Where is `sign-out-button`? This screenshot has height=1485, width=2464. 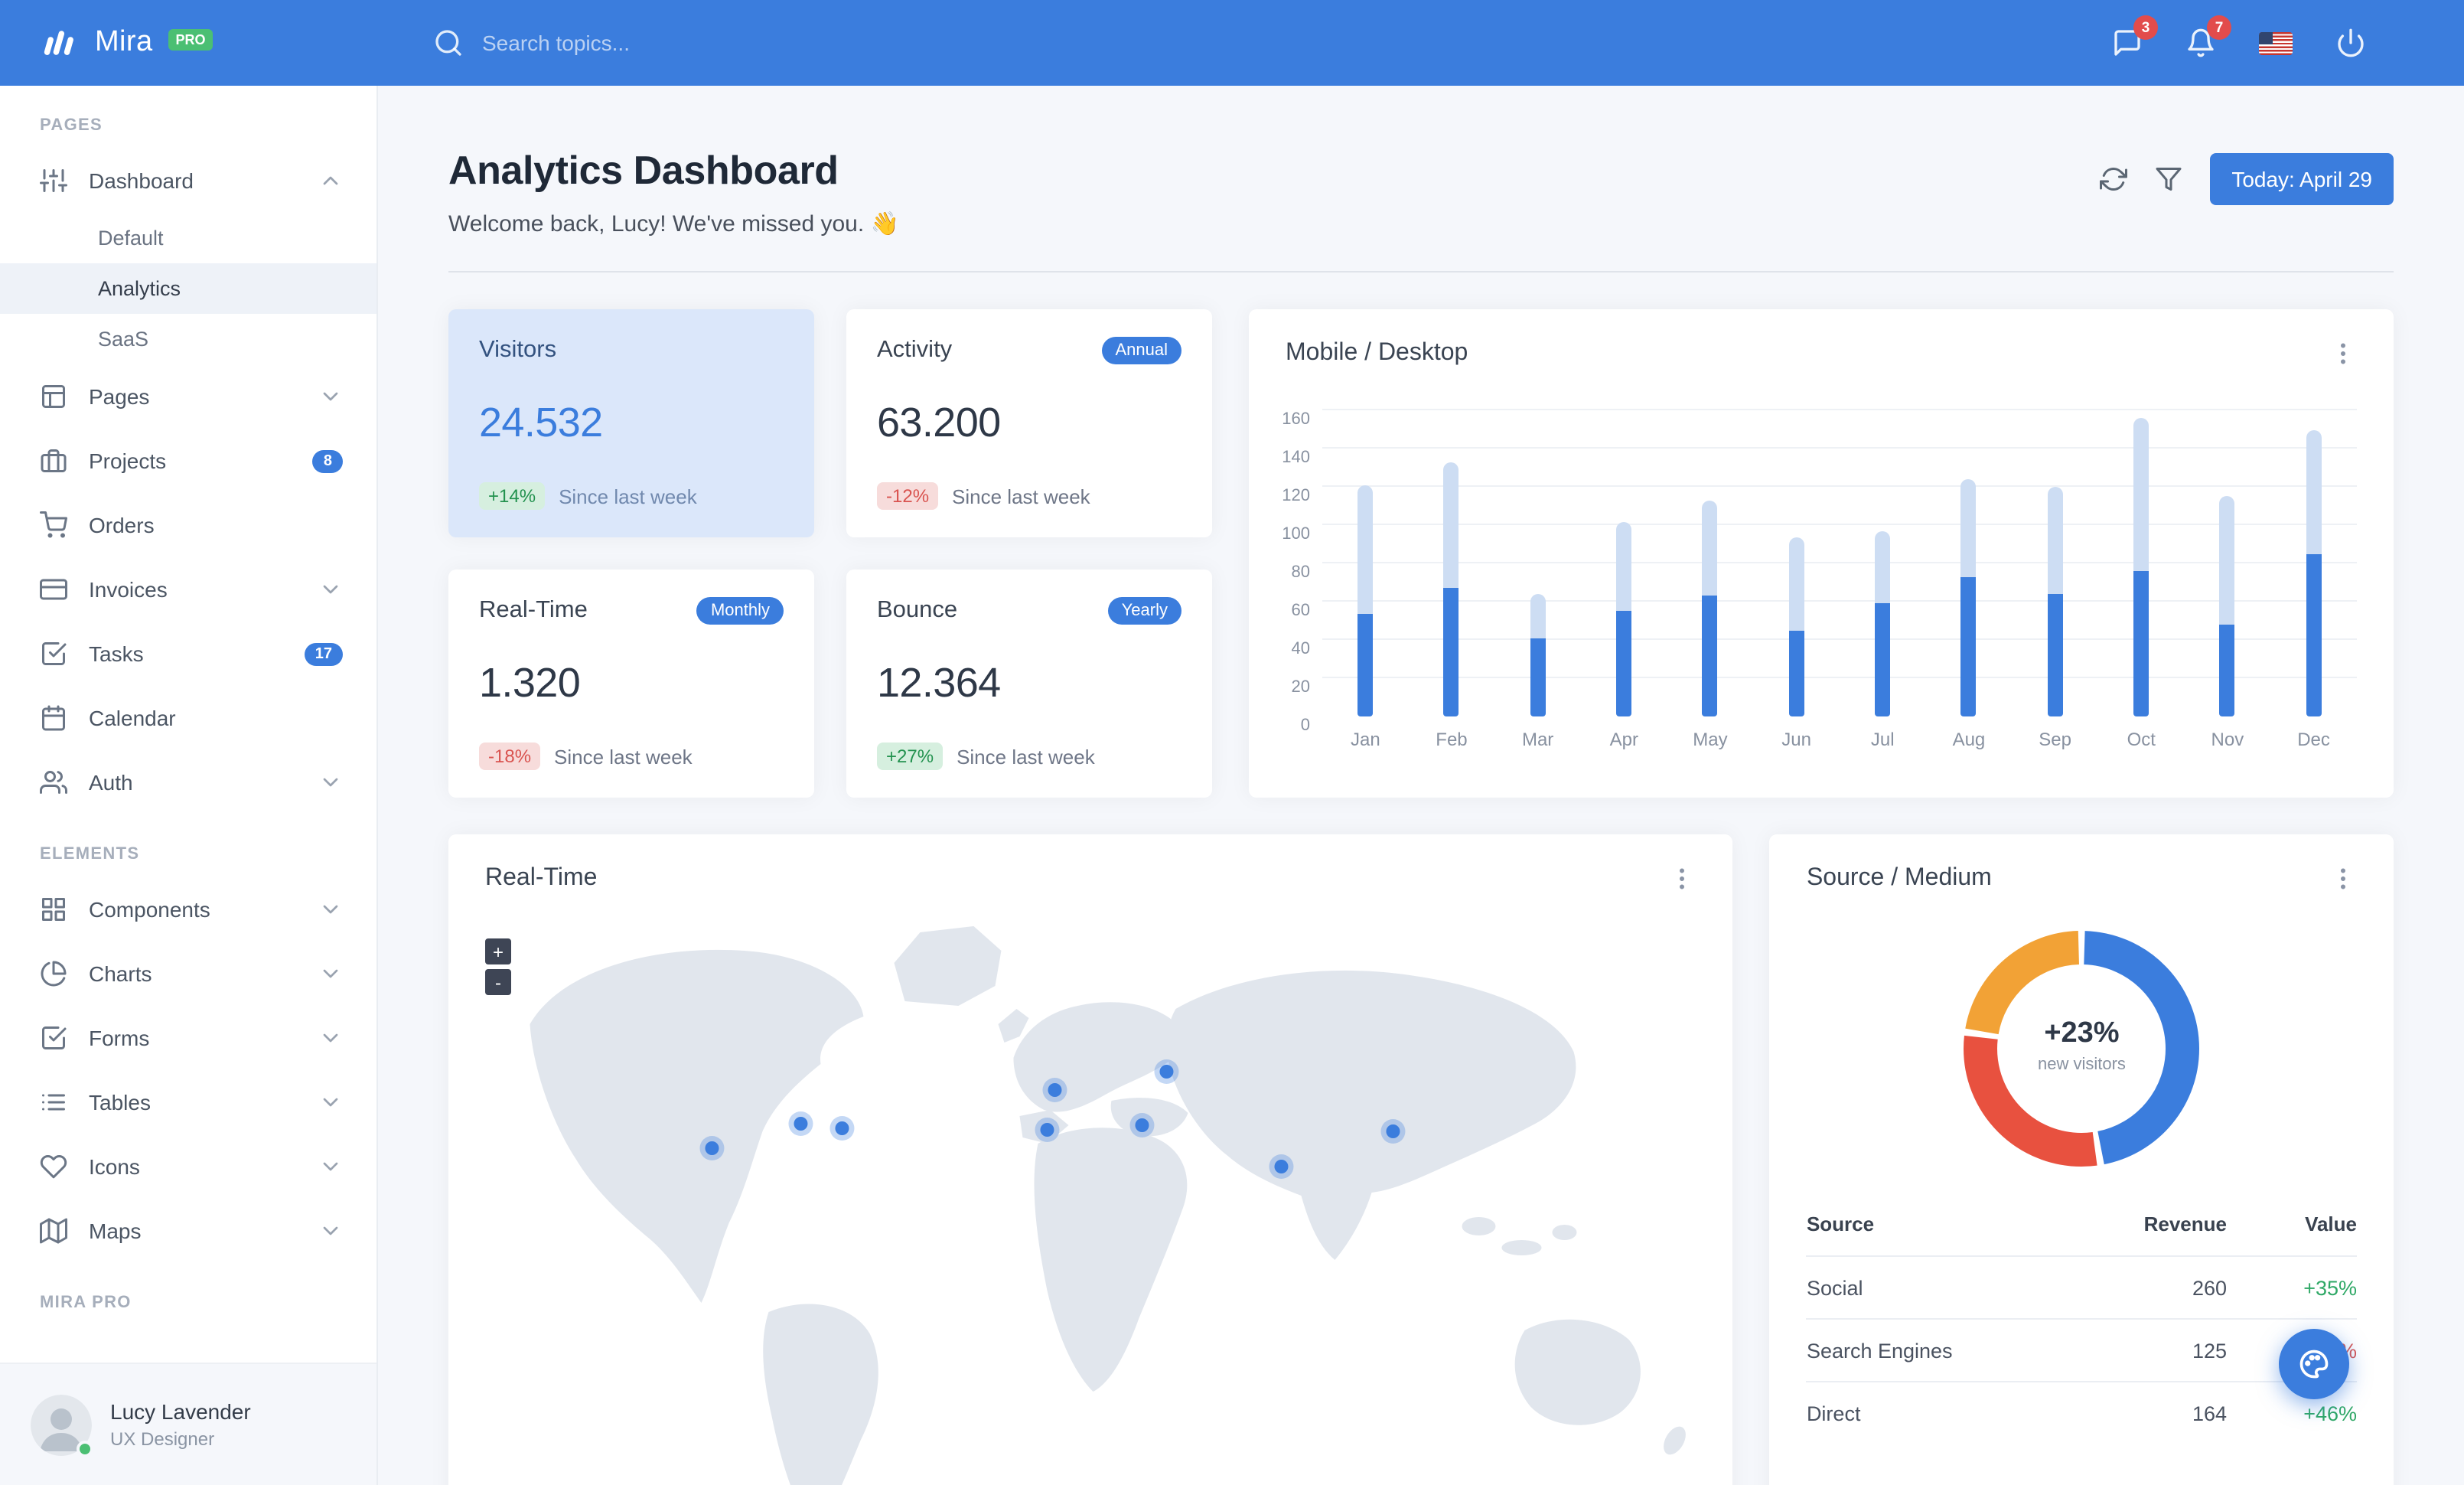 sign-out-button is located at coordinates (2350, 43).